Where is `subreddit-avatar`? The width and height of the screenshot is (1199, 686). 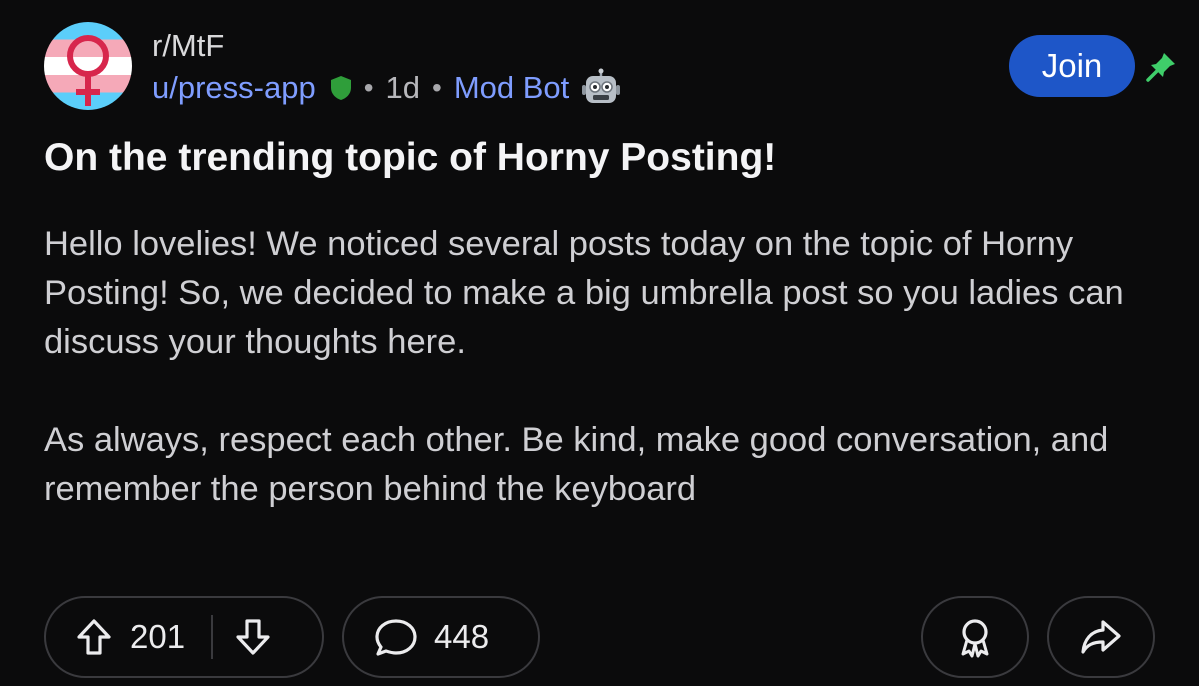
subreddit-avatar is located at coordinates (88, 66).